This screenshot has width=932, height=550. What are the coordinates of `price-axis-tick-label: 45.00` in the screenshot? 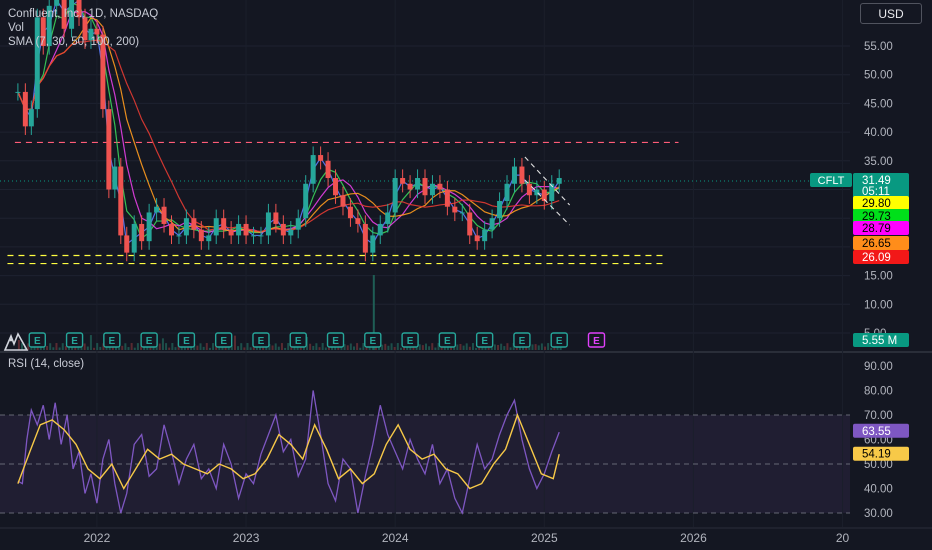 It's located at (878, 104).